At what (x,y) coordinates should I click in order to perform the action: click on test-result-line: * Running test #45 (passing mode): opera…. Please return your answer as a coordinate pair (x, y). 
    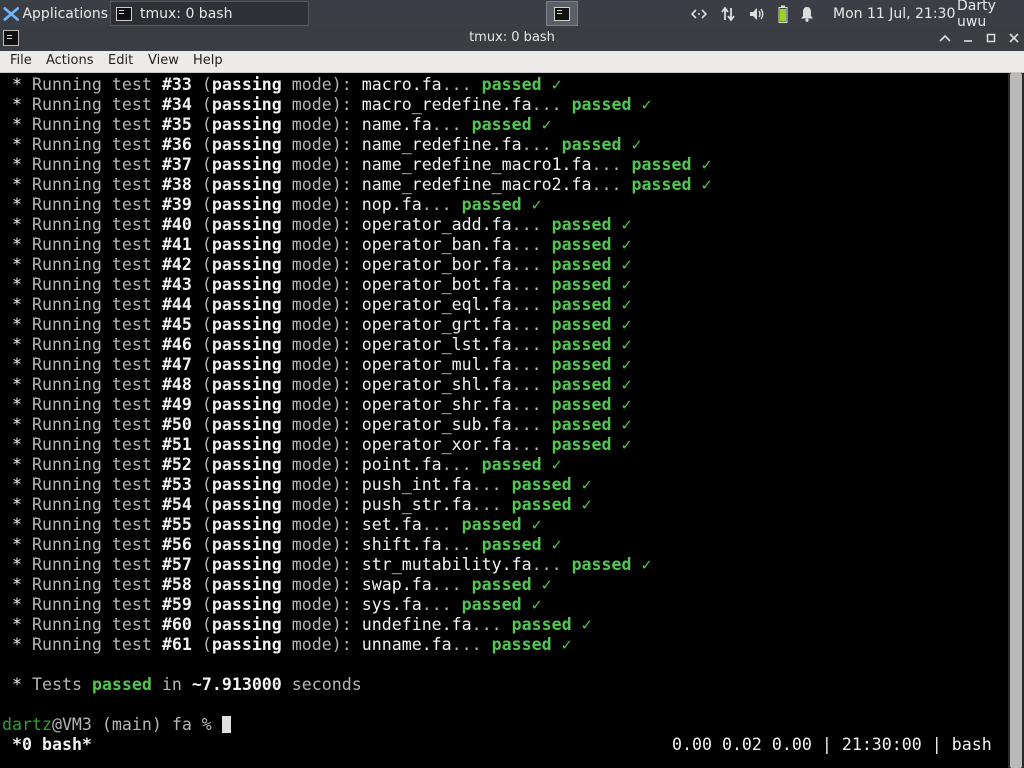
    Looking at the image, I should click on (322, 324).